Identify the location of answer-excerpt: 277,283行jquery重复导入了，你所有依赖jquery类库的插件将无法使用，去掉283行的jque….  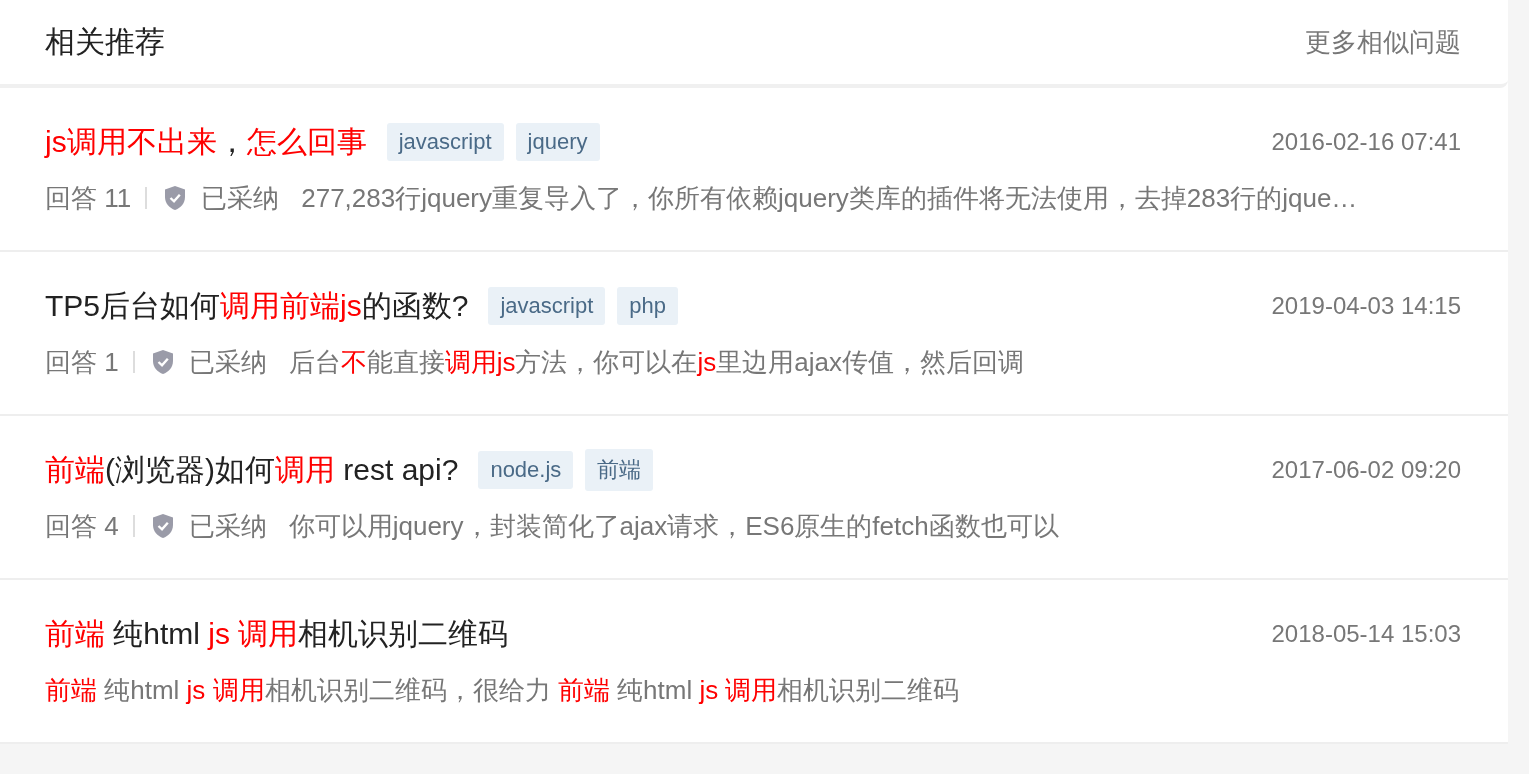
(829, 198).